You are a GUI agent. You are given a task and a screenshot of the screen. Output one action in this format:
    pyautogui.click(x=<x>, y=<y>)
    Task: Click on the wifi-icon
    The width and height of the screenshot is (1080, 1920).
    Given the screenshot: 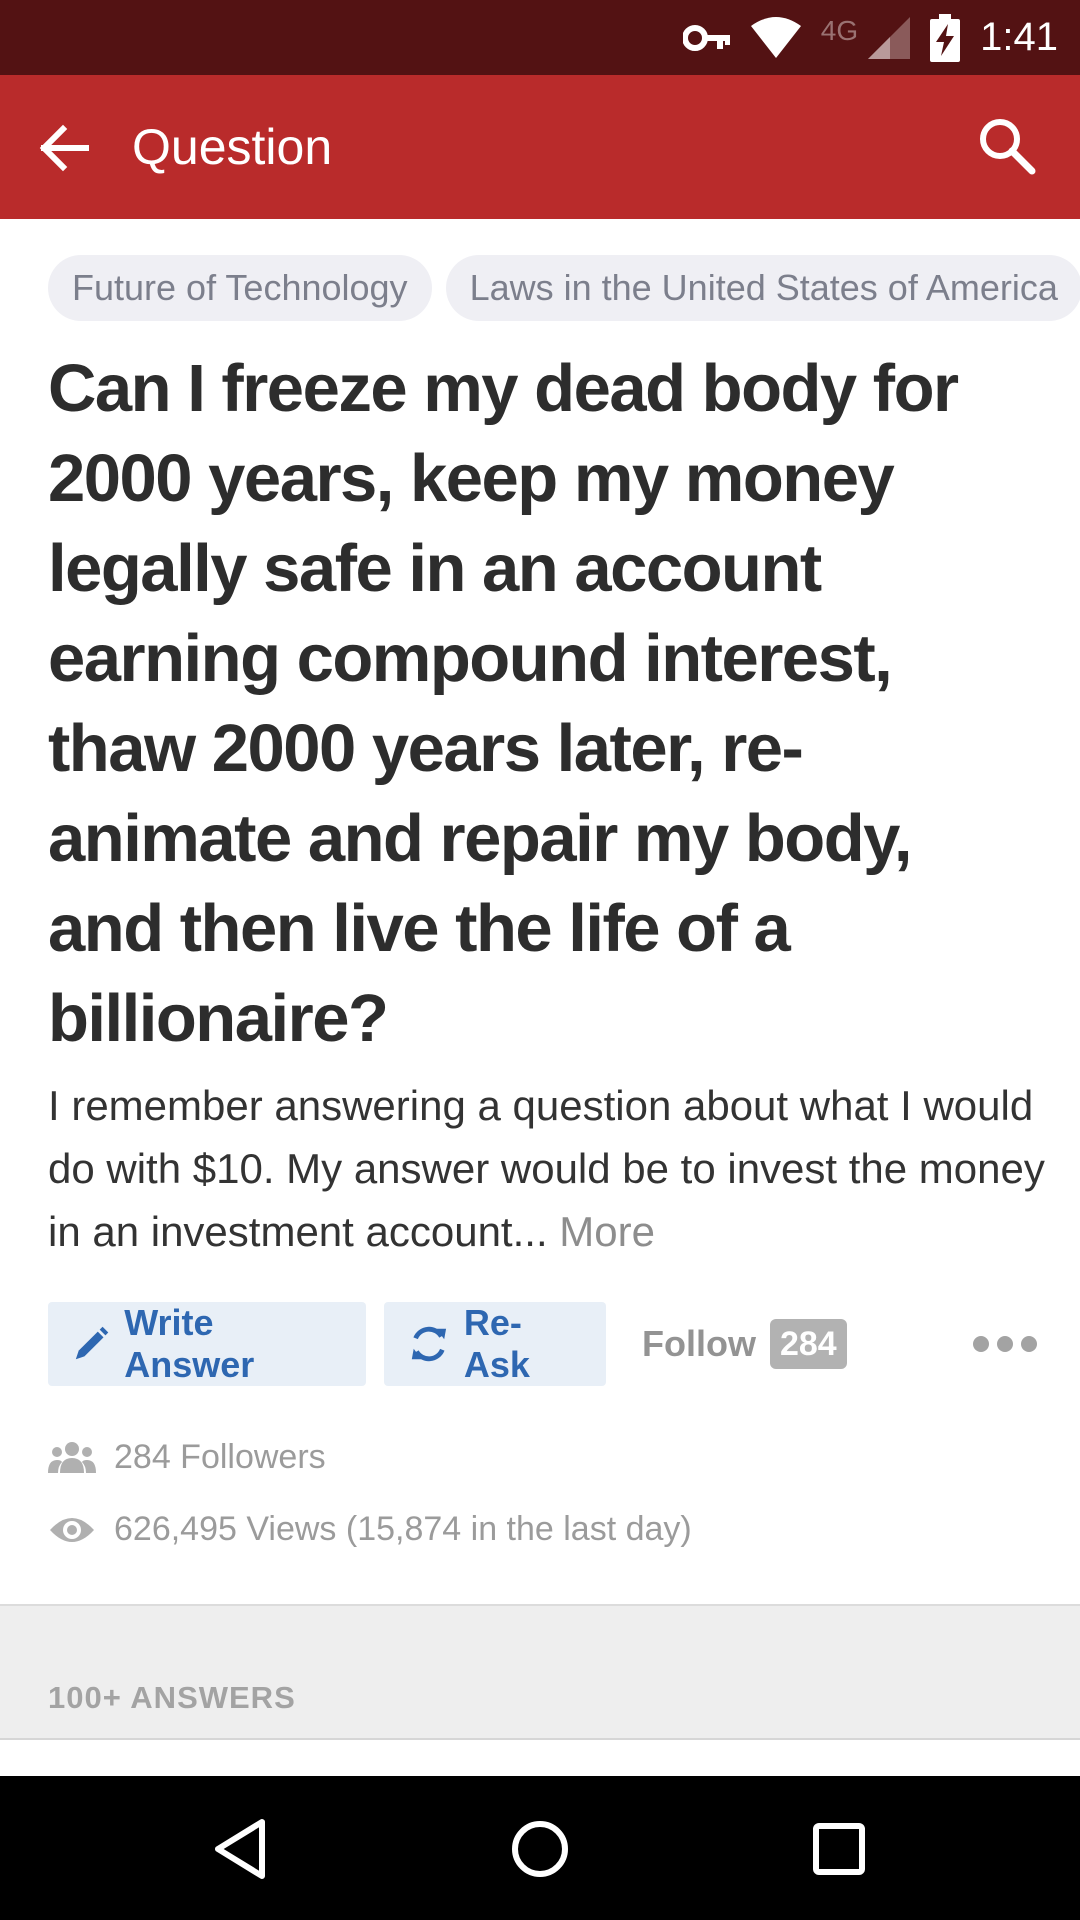 What is the action you would take?
    pyautogui.click(x=776, y=38)
    